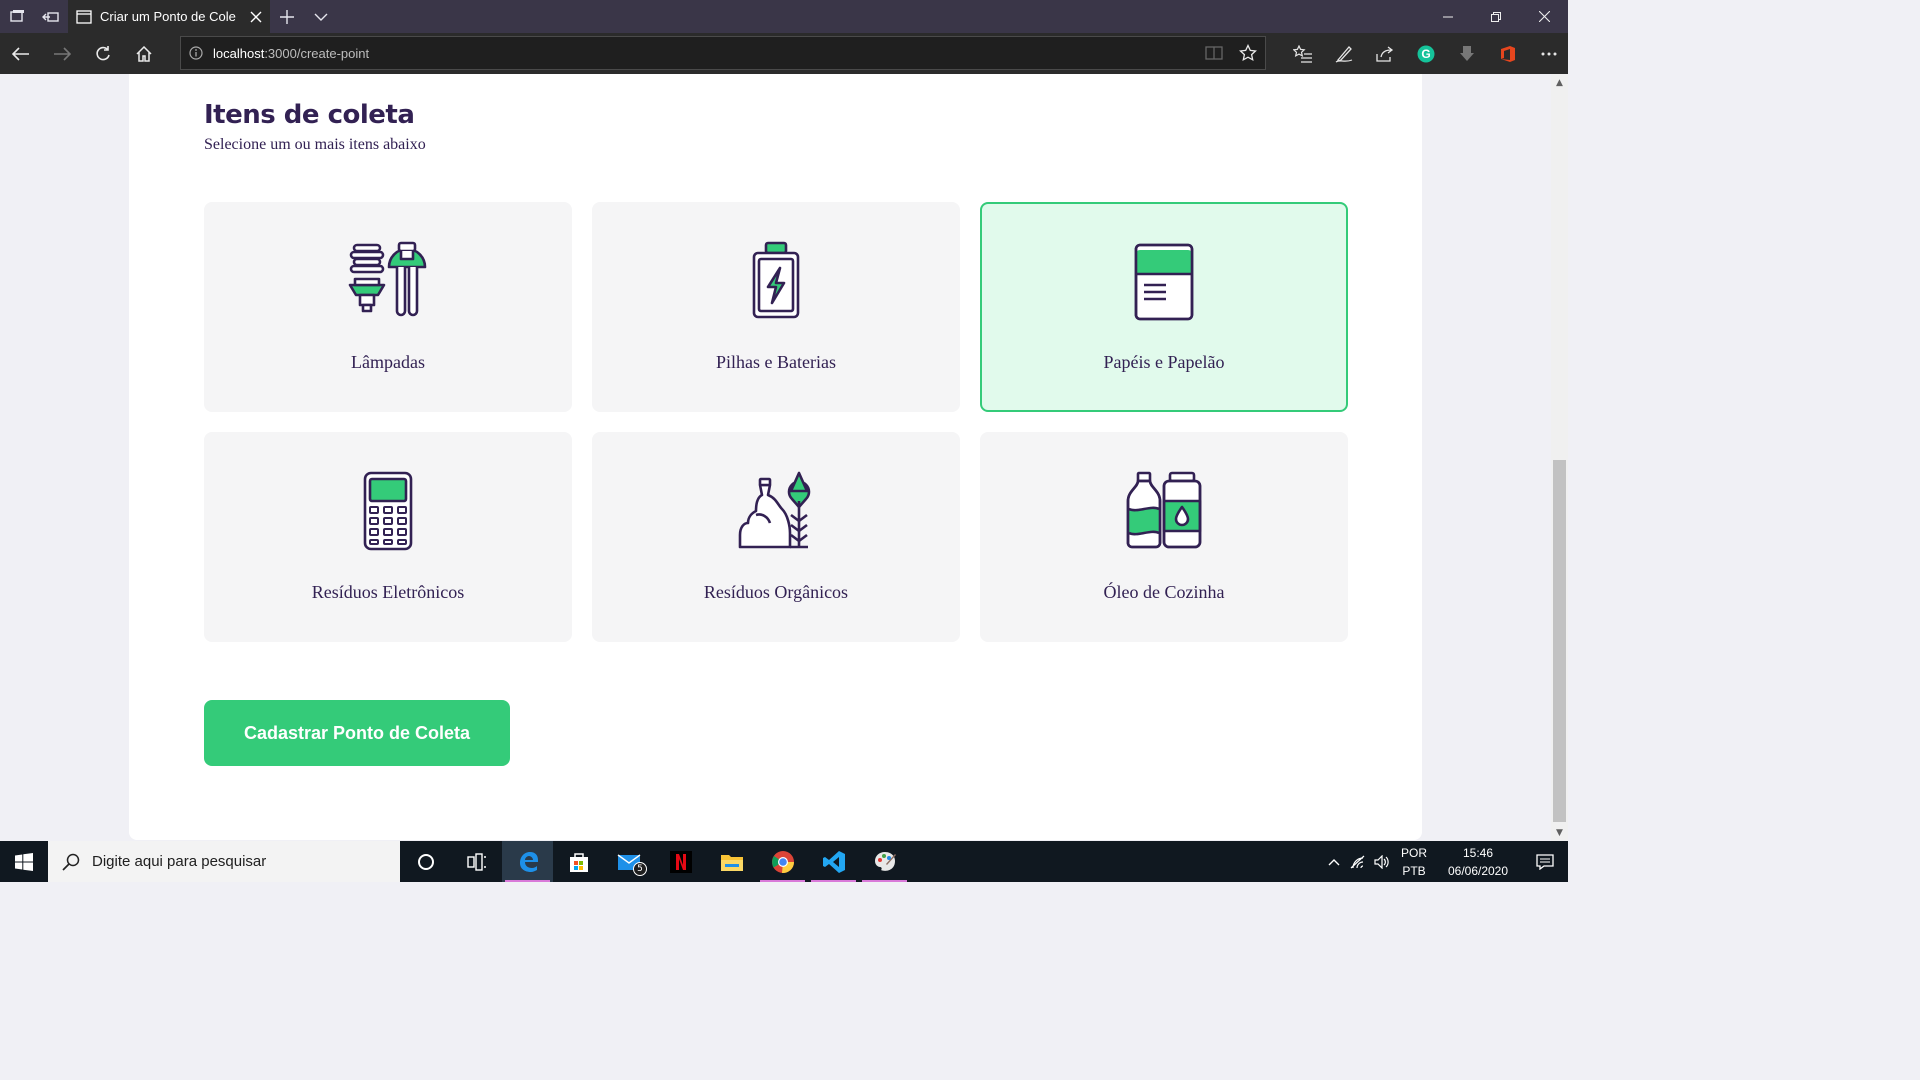 The image size is (1920, 1080). What do you see at coordinates (1413, 852) in the screenshot?
I see `lang-top: POR` at bounding box center [1413, 852].